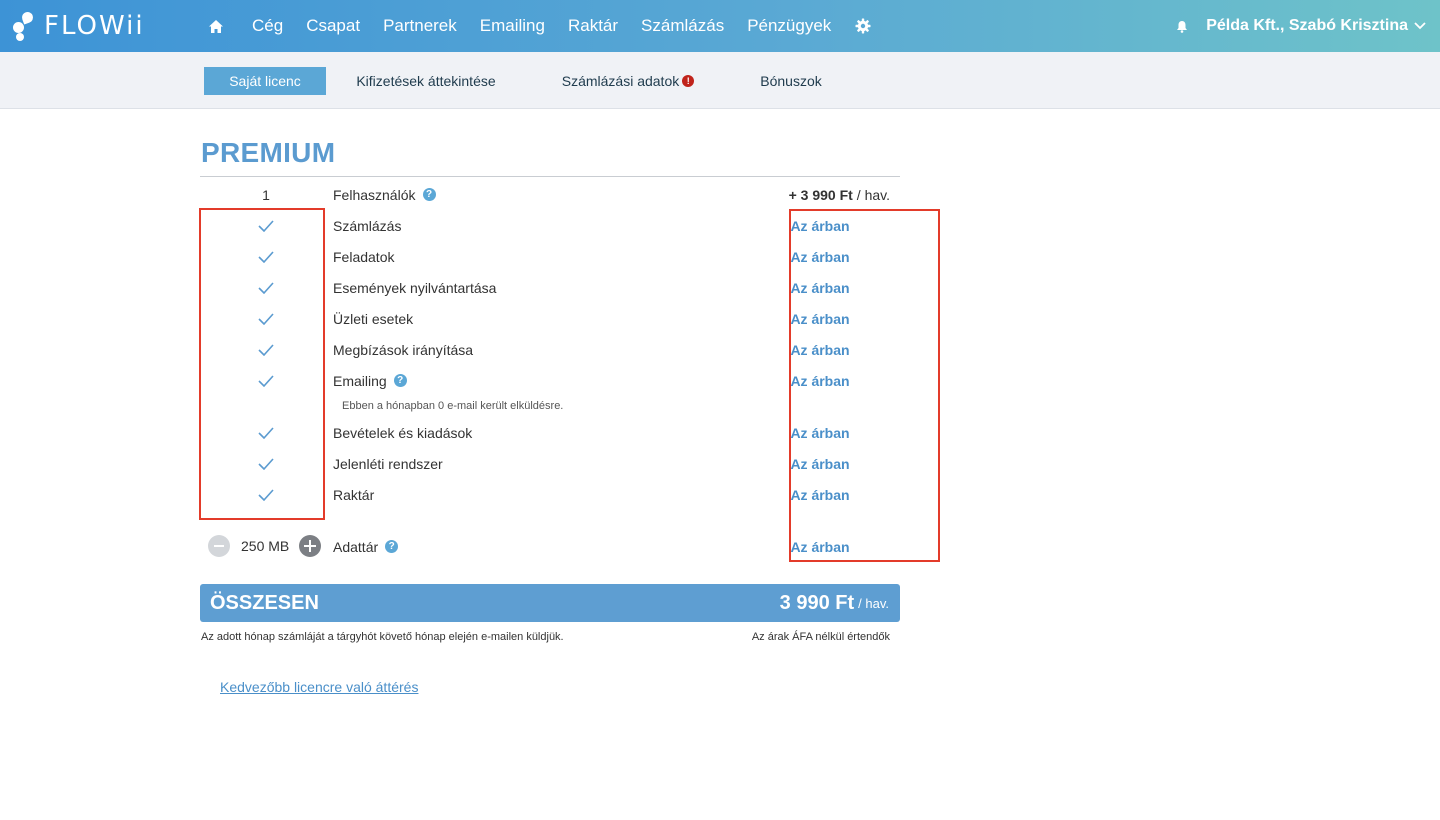 This screenshot has width=1440, height=820. What do you see at coordinates (415, 287) in the screenshot?
I see `feature-name: Események nyilvántartása` at bounding box center [415, 287].